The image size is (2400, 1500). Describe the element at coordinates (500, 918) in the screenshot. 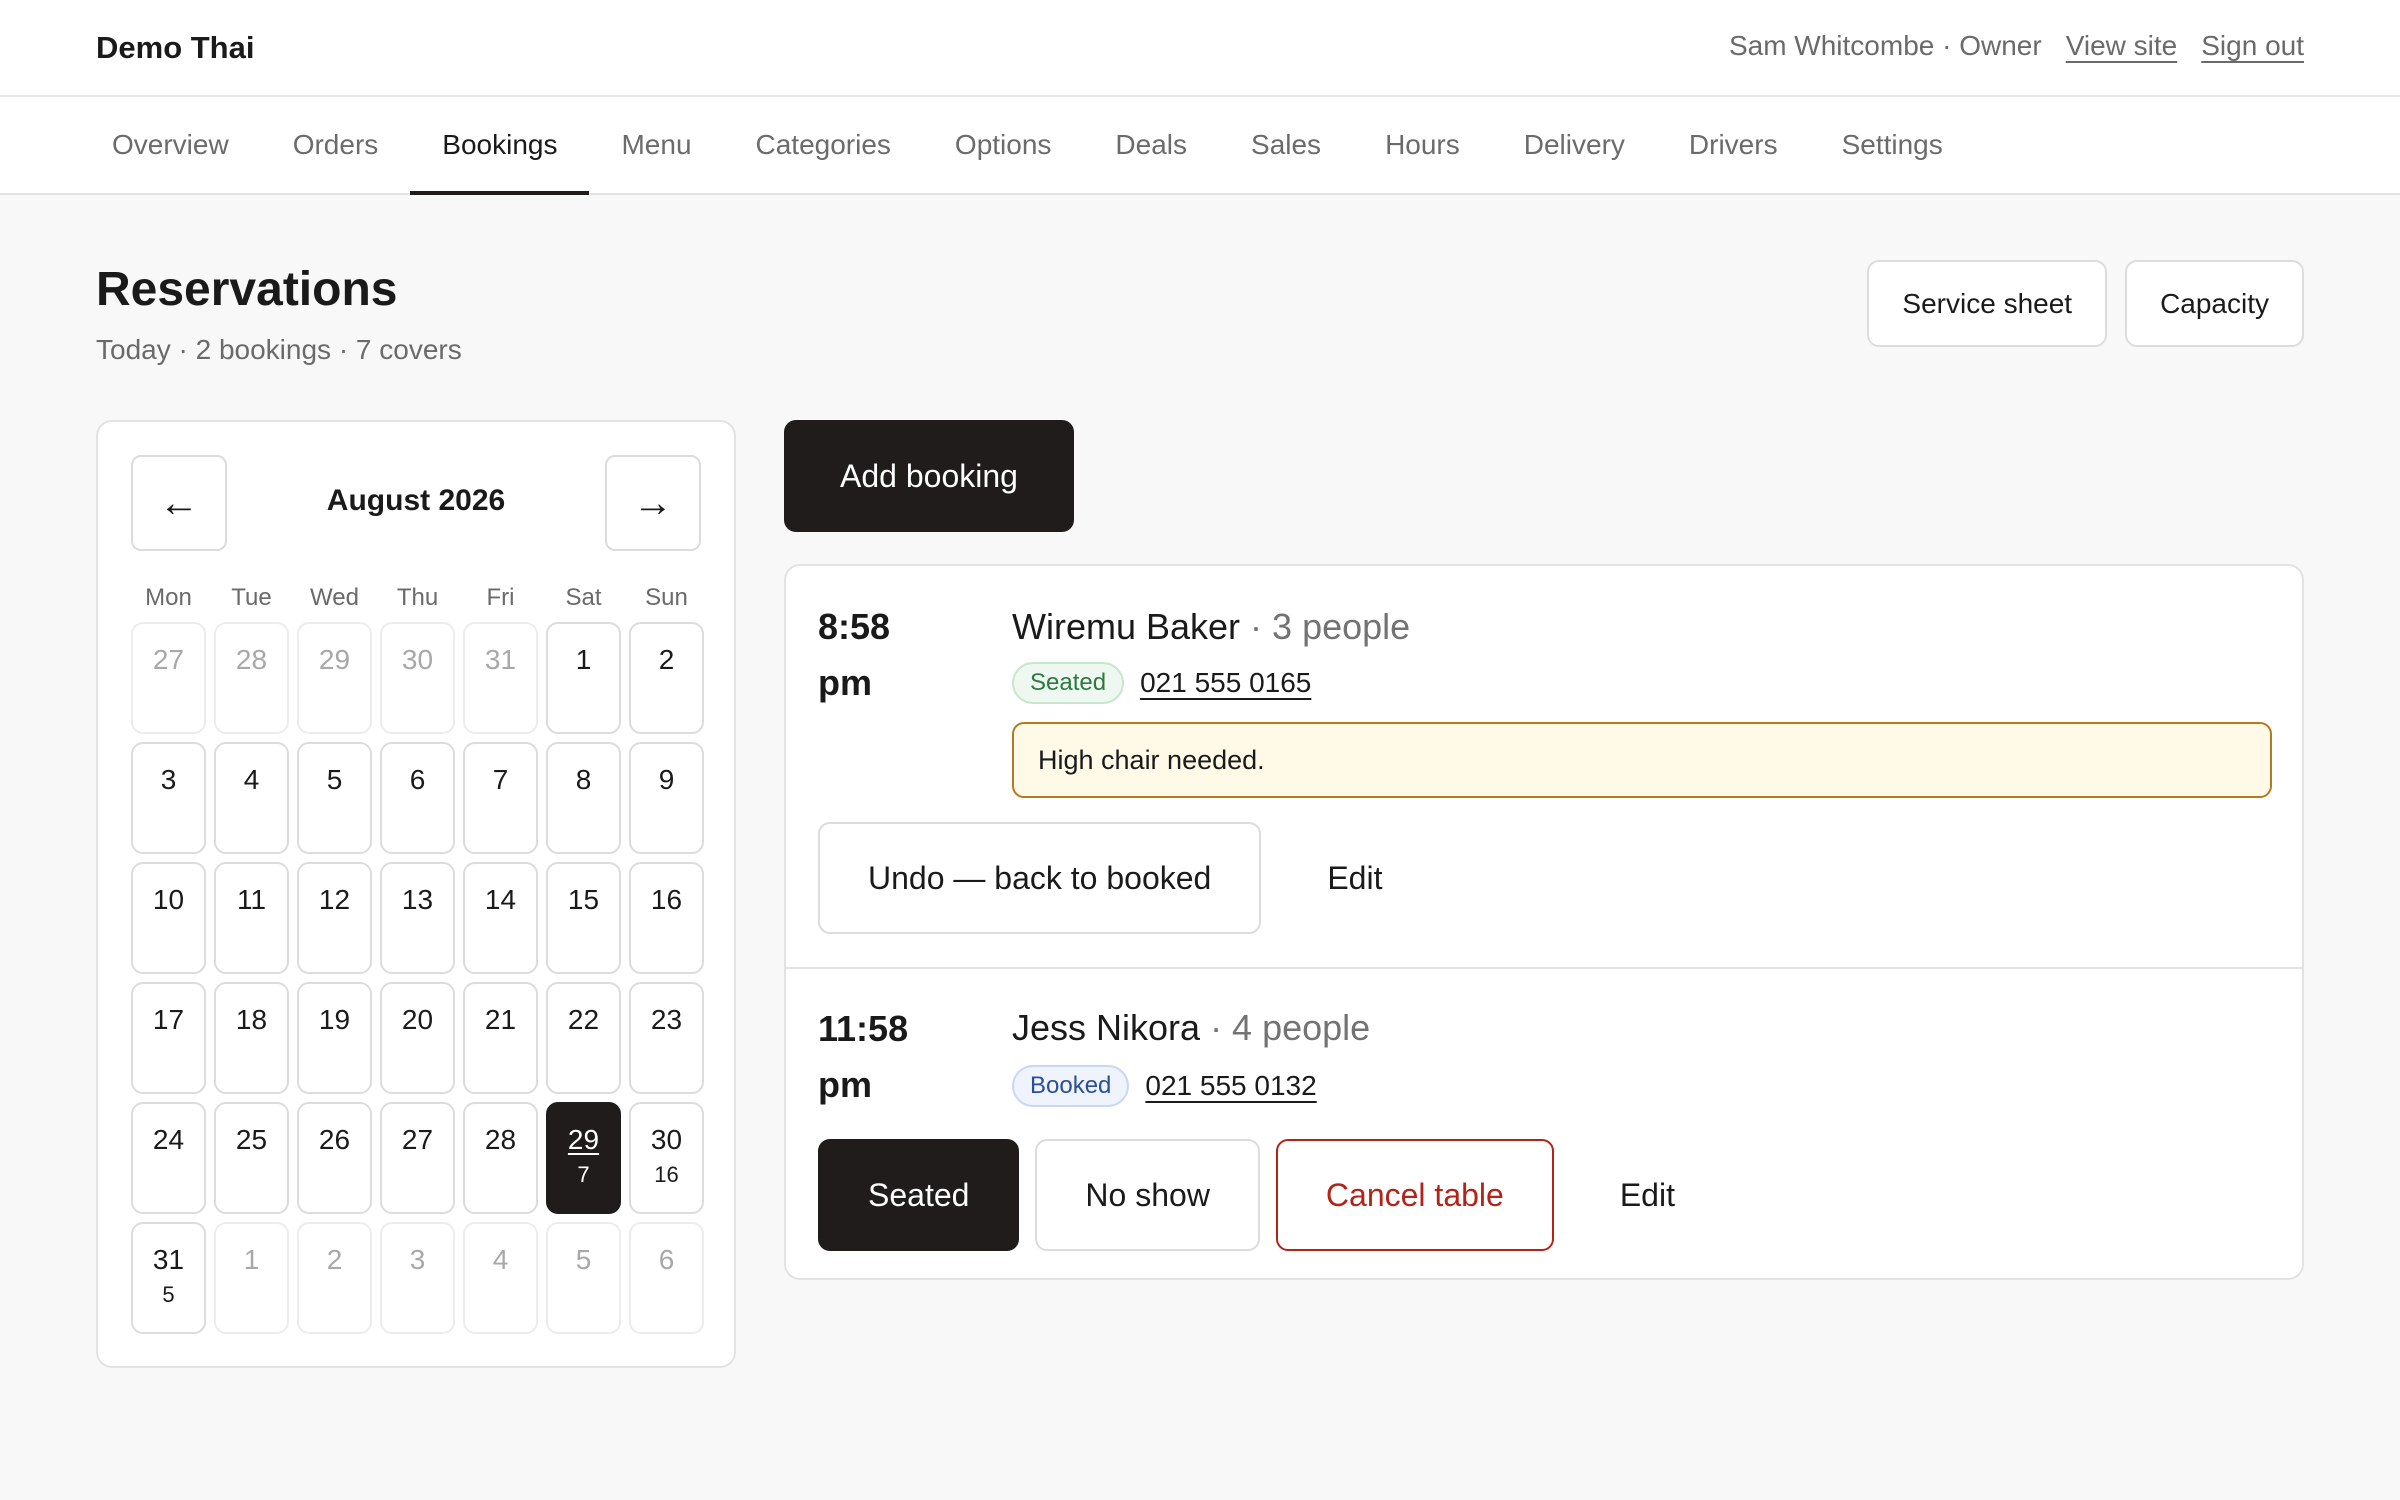

I see `calendar-day: 14` at that location.